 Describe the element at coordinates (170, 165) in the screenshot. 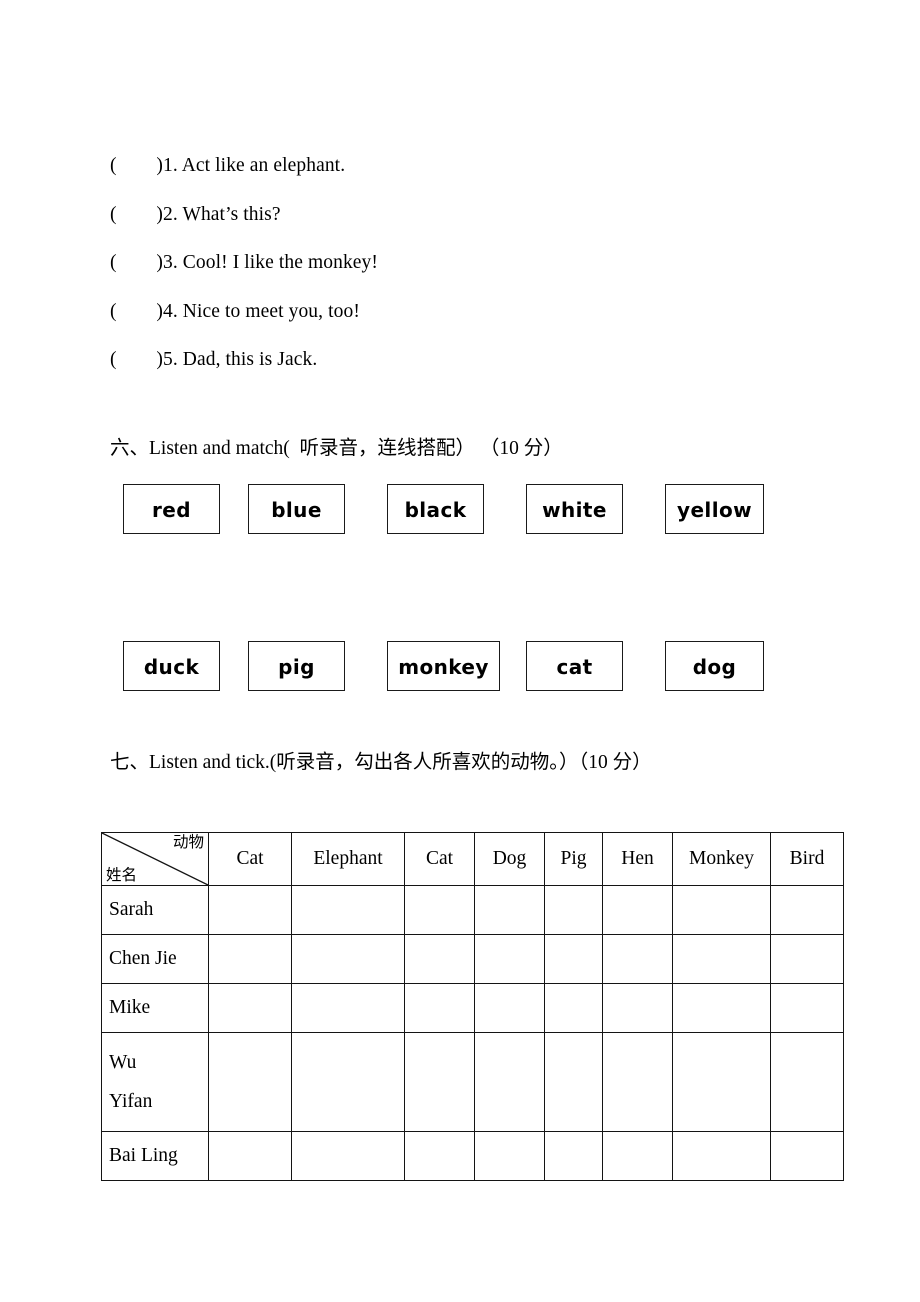

I see `choice-number: 1.` at that location.